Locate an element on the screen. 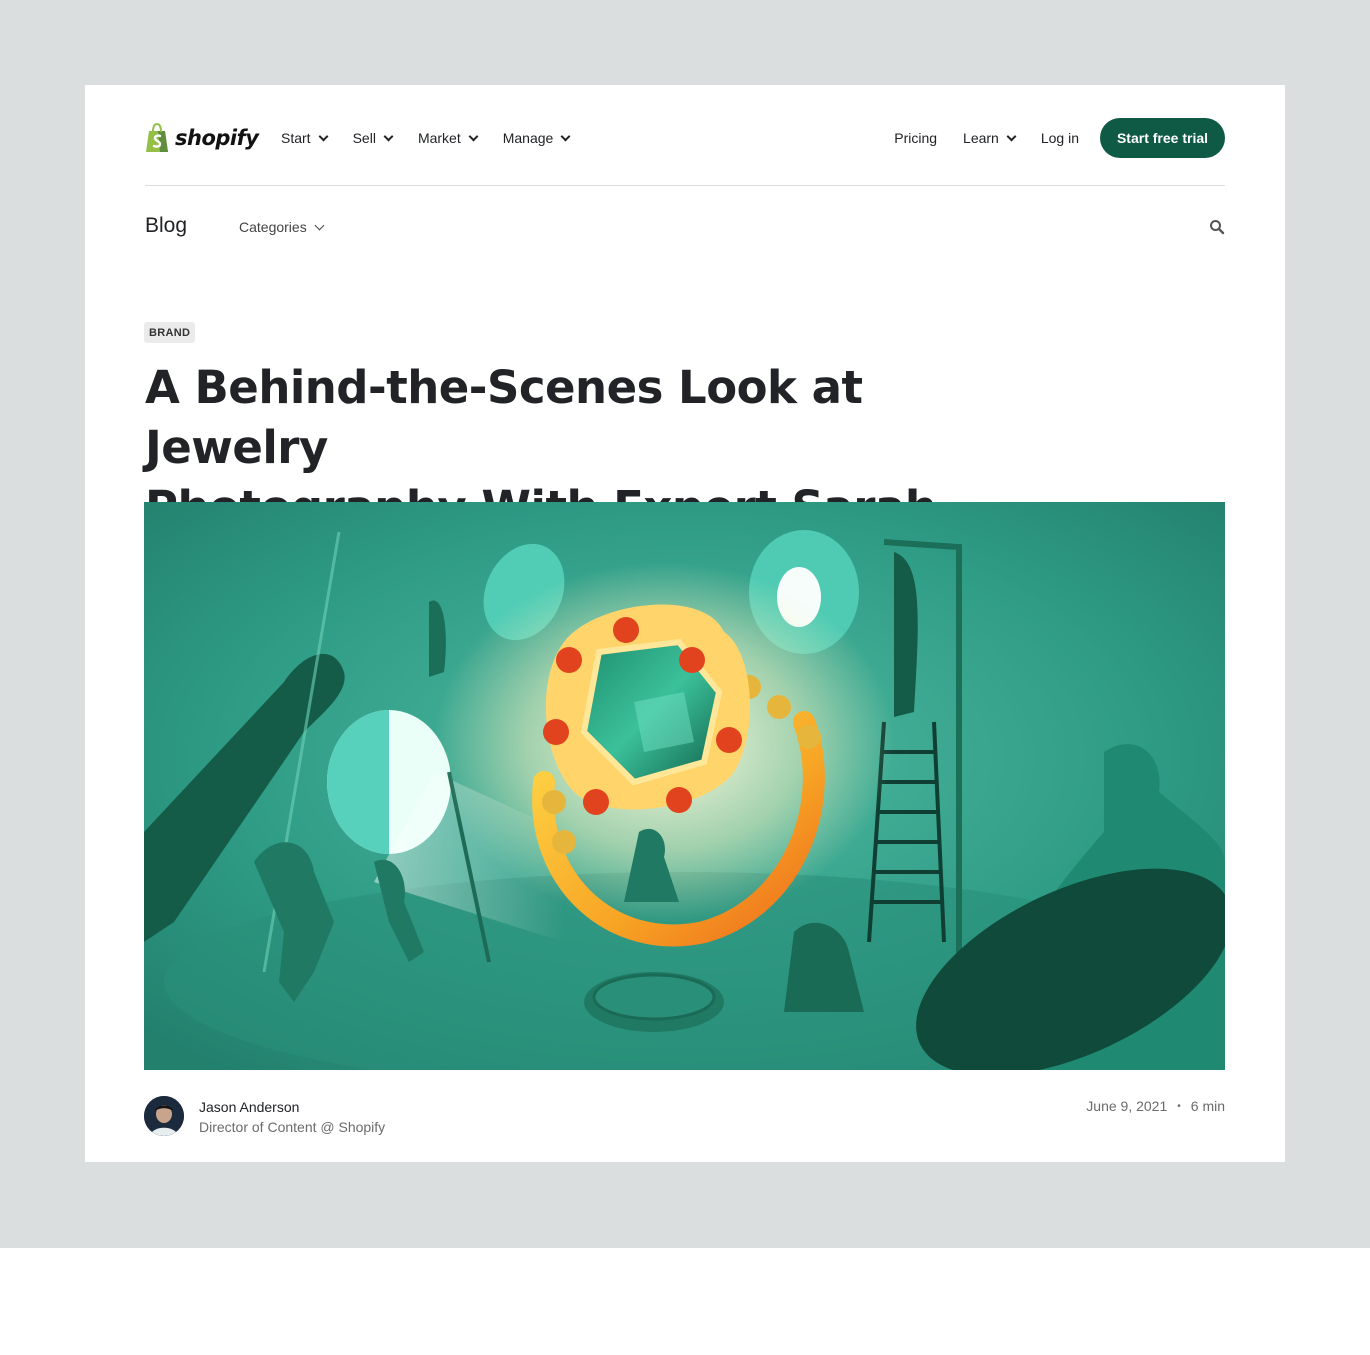  shopify-logo: shopify is located at coordinates (202, 138).